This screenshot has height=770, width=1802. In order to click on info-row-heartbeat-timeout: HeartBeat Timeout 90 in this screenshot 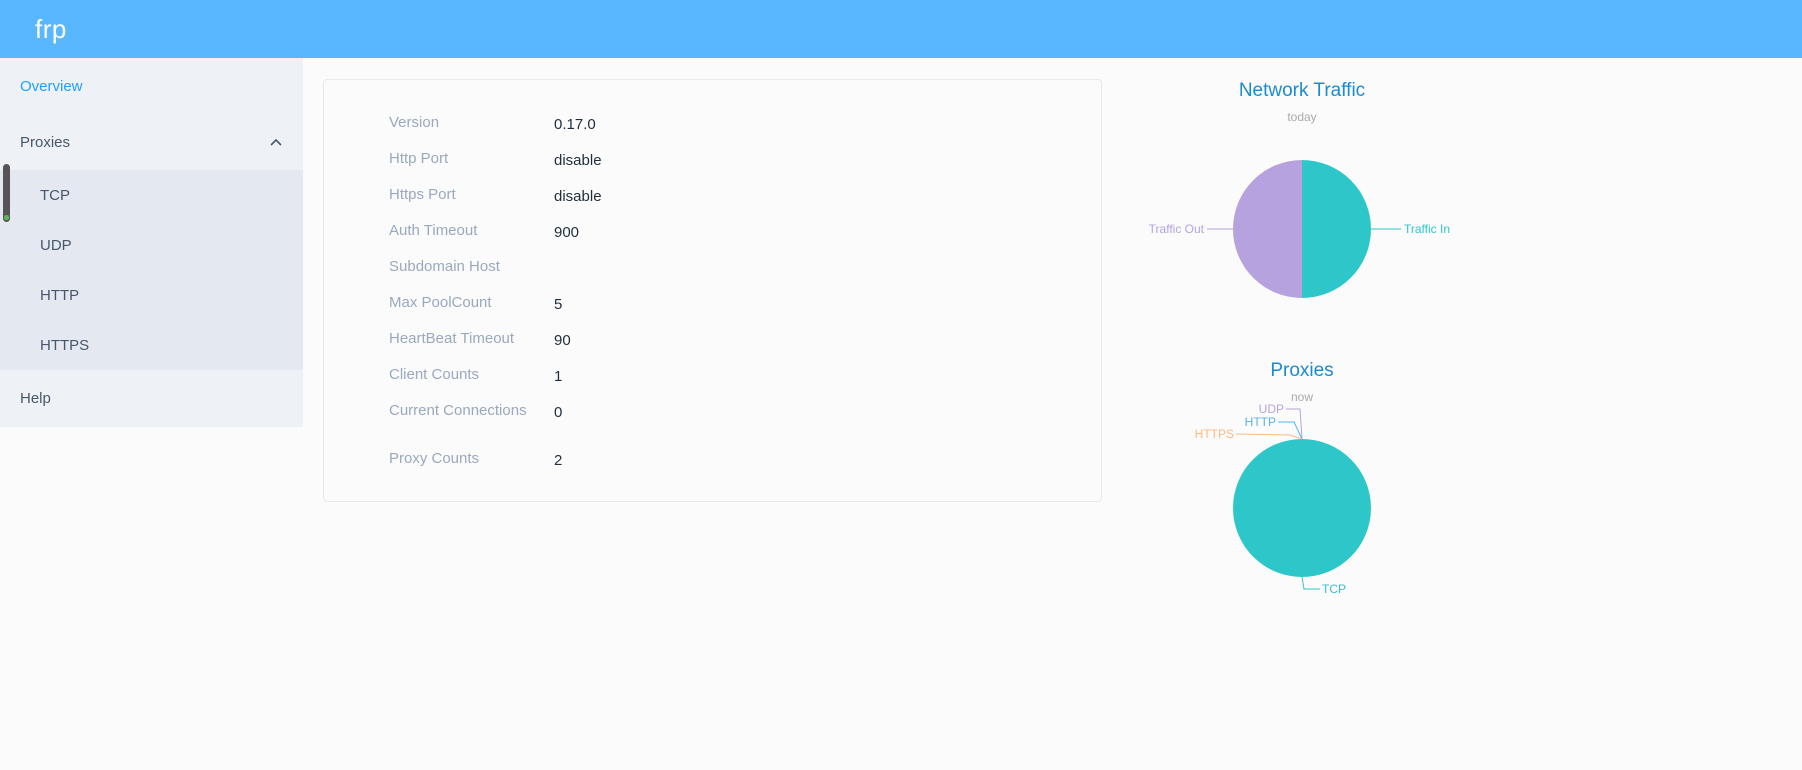, I will do `click(480, 339)`.